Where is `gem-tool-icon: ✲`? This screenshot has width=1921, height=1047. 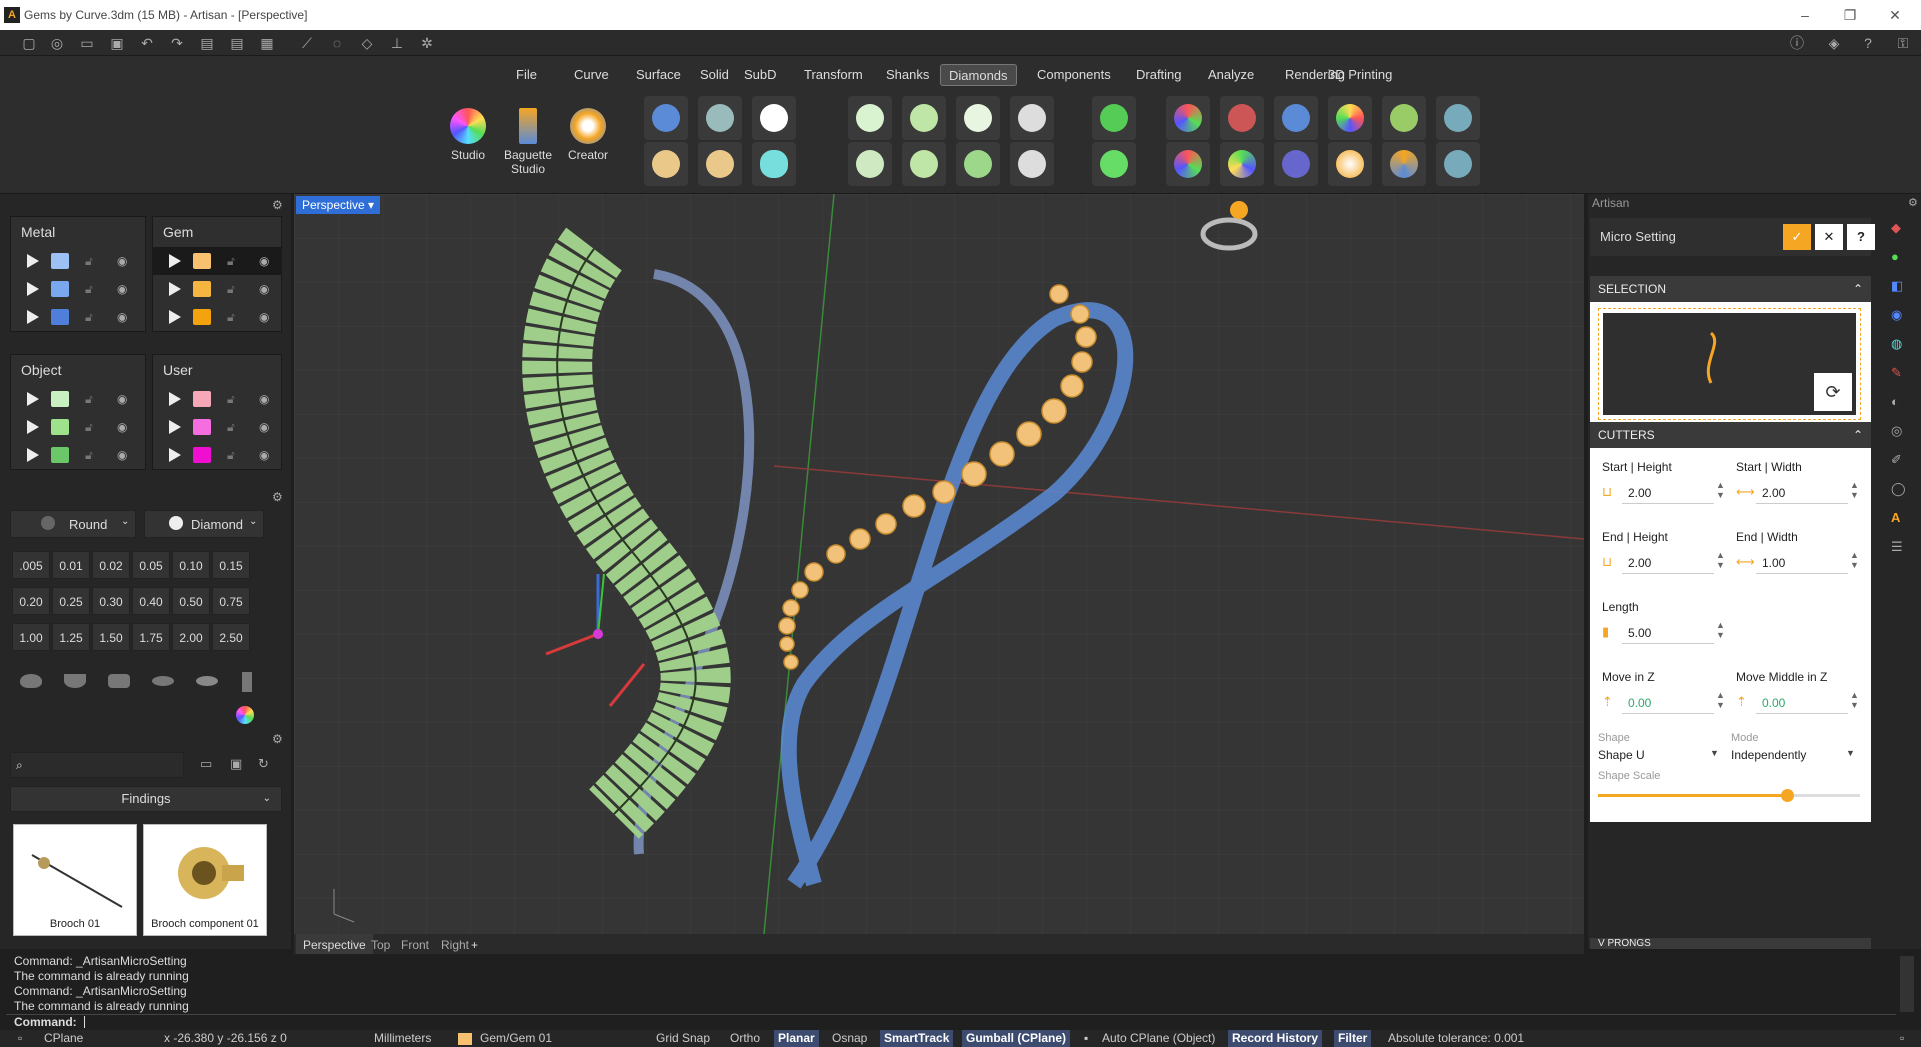 gem-tool-icon: ✲ is located at coordinates (427, 43).